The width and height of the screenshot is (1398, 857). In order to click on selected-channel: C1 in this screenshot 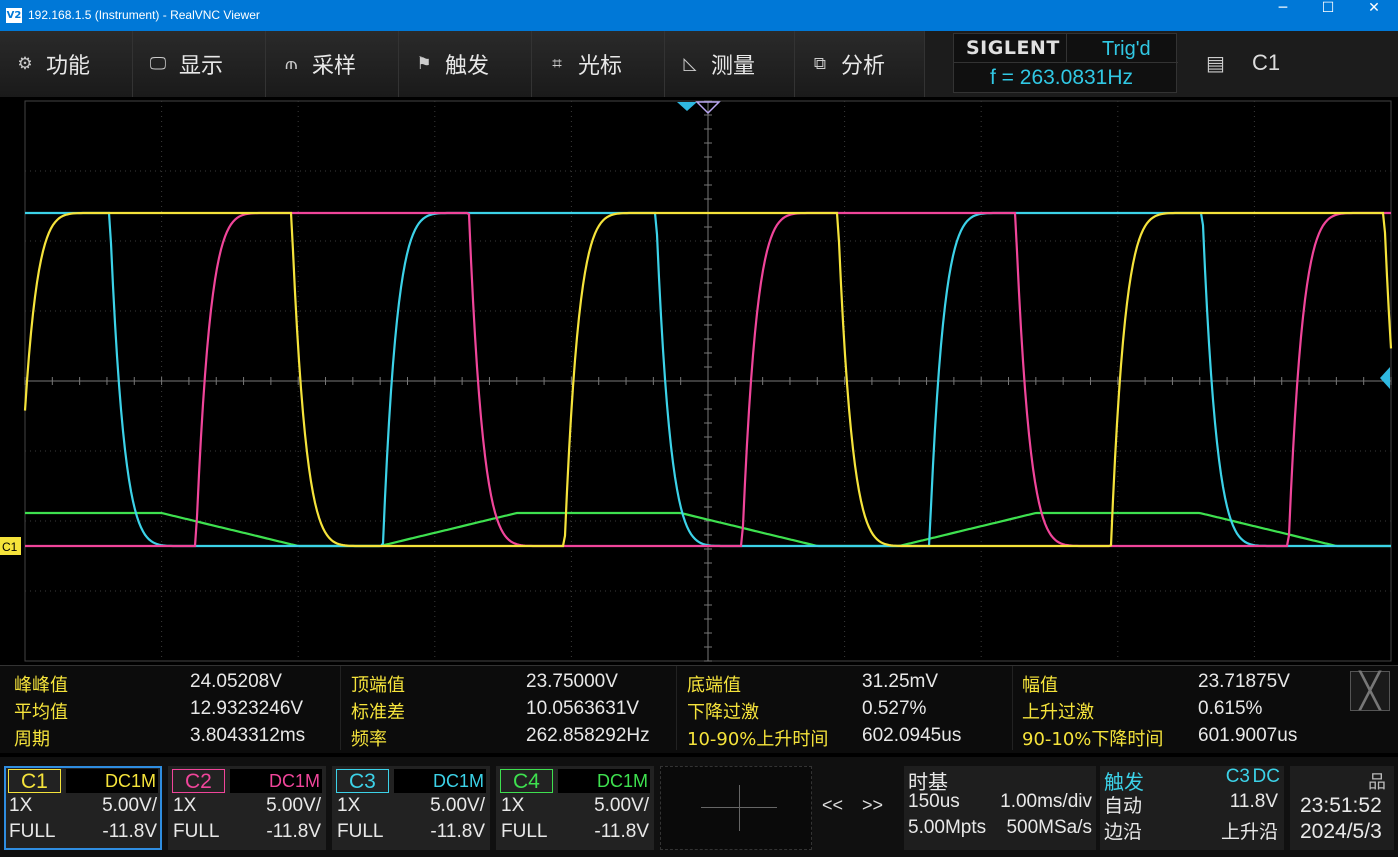, I will do `click(1266, 62)`.